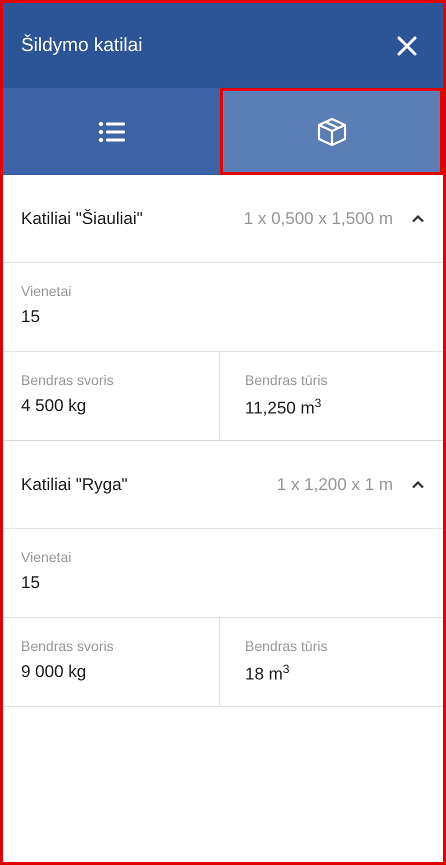  I want to click on group-title: Katiliai "Šiauliai", so click(82, 218).